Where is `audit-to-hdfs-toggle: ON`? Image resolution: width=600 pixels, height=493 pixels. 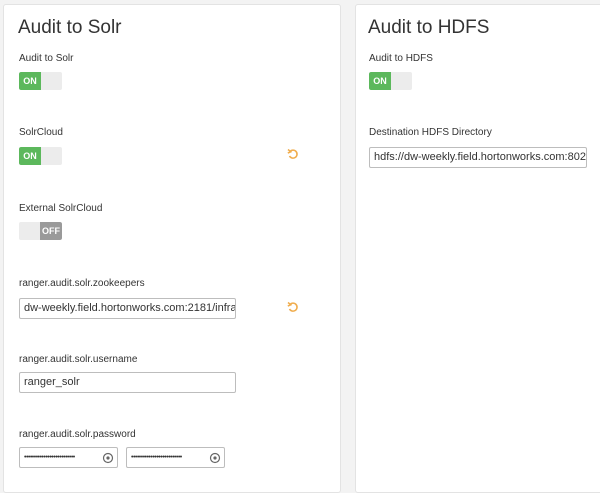
audit-to-hdfs-toggle: ON is located at coordinates (390, 81).